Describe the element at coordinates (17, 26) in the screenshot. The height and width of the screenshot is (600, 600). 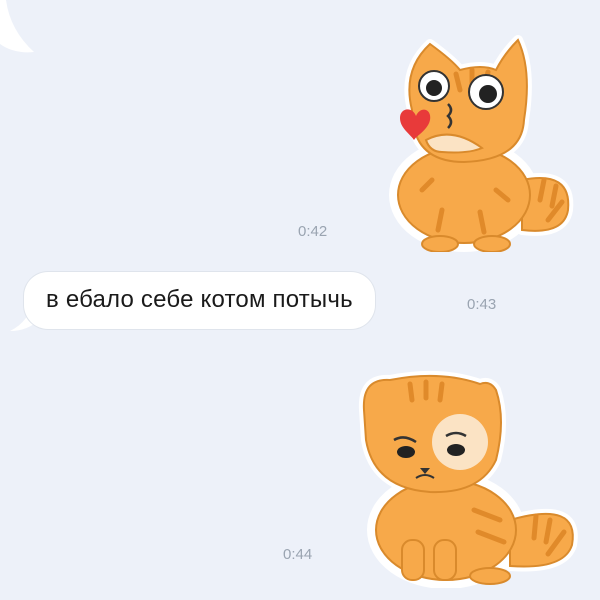
I see `bubble-tail-fragment` at that location.